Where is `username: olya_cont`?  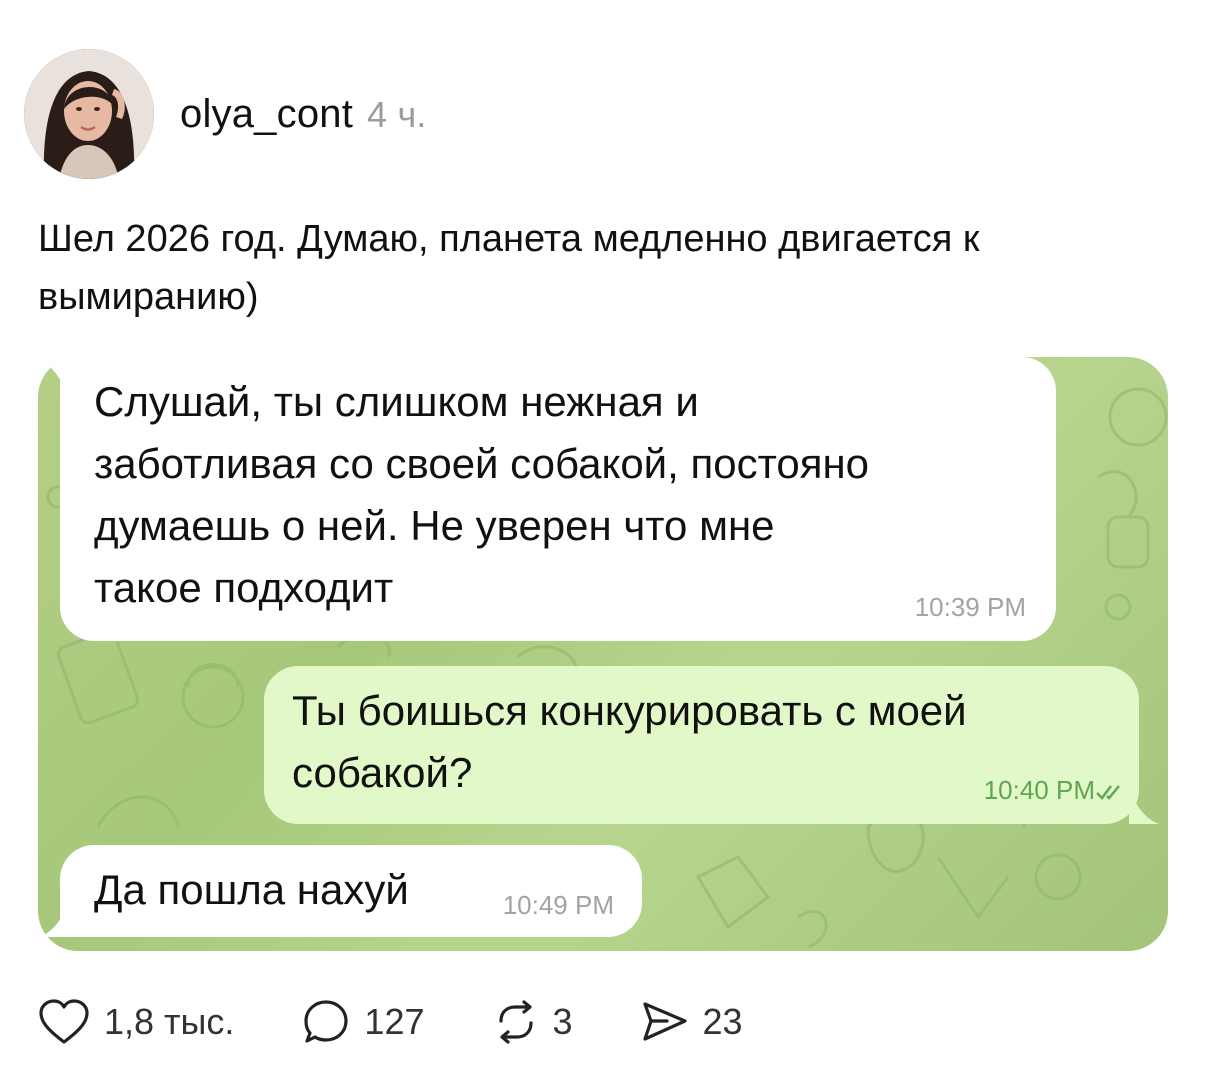 username: olya_cont is located at coordinates (266, 114).